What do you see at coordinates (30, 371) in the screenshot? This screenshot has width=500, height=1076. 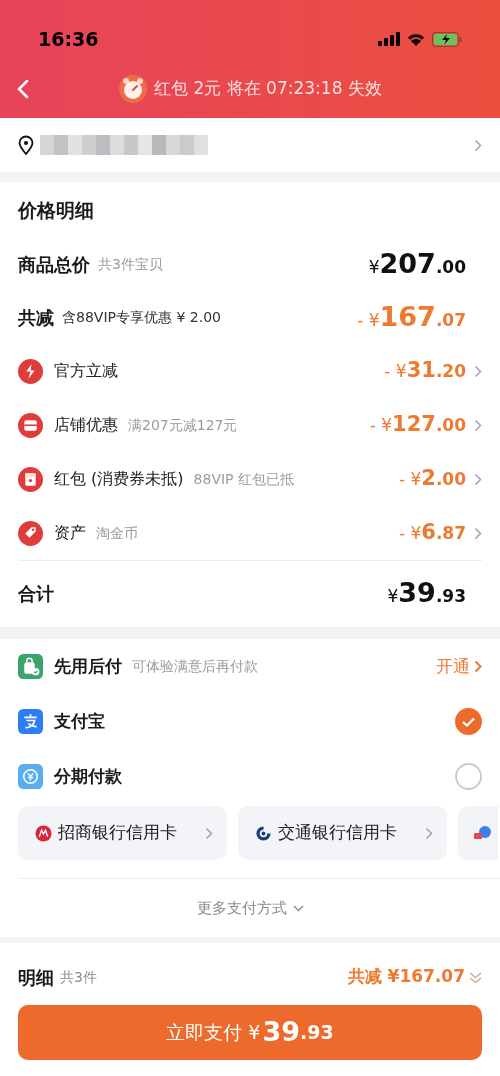 I see `bolt-icon` at bounding box center [30, 371].